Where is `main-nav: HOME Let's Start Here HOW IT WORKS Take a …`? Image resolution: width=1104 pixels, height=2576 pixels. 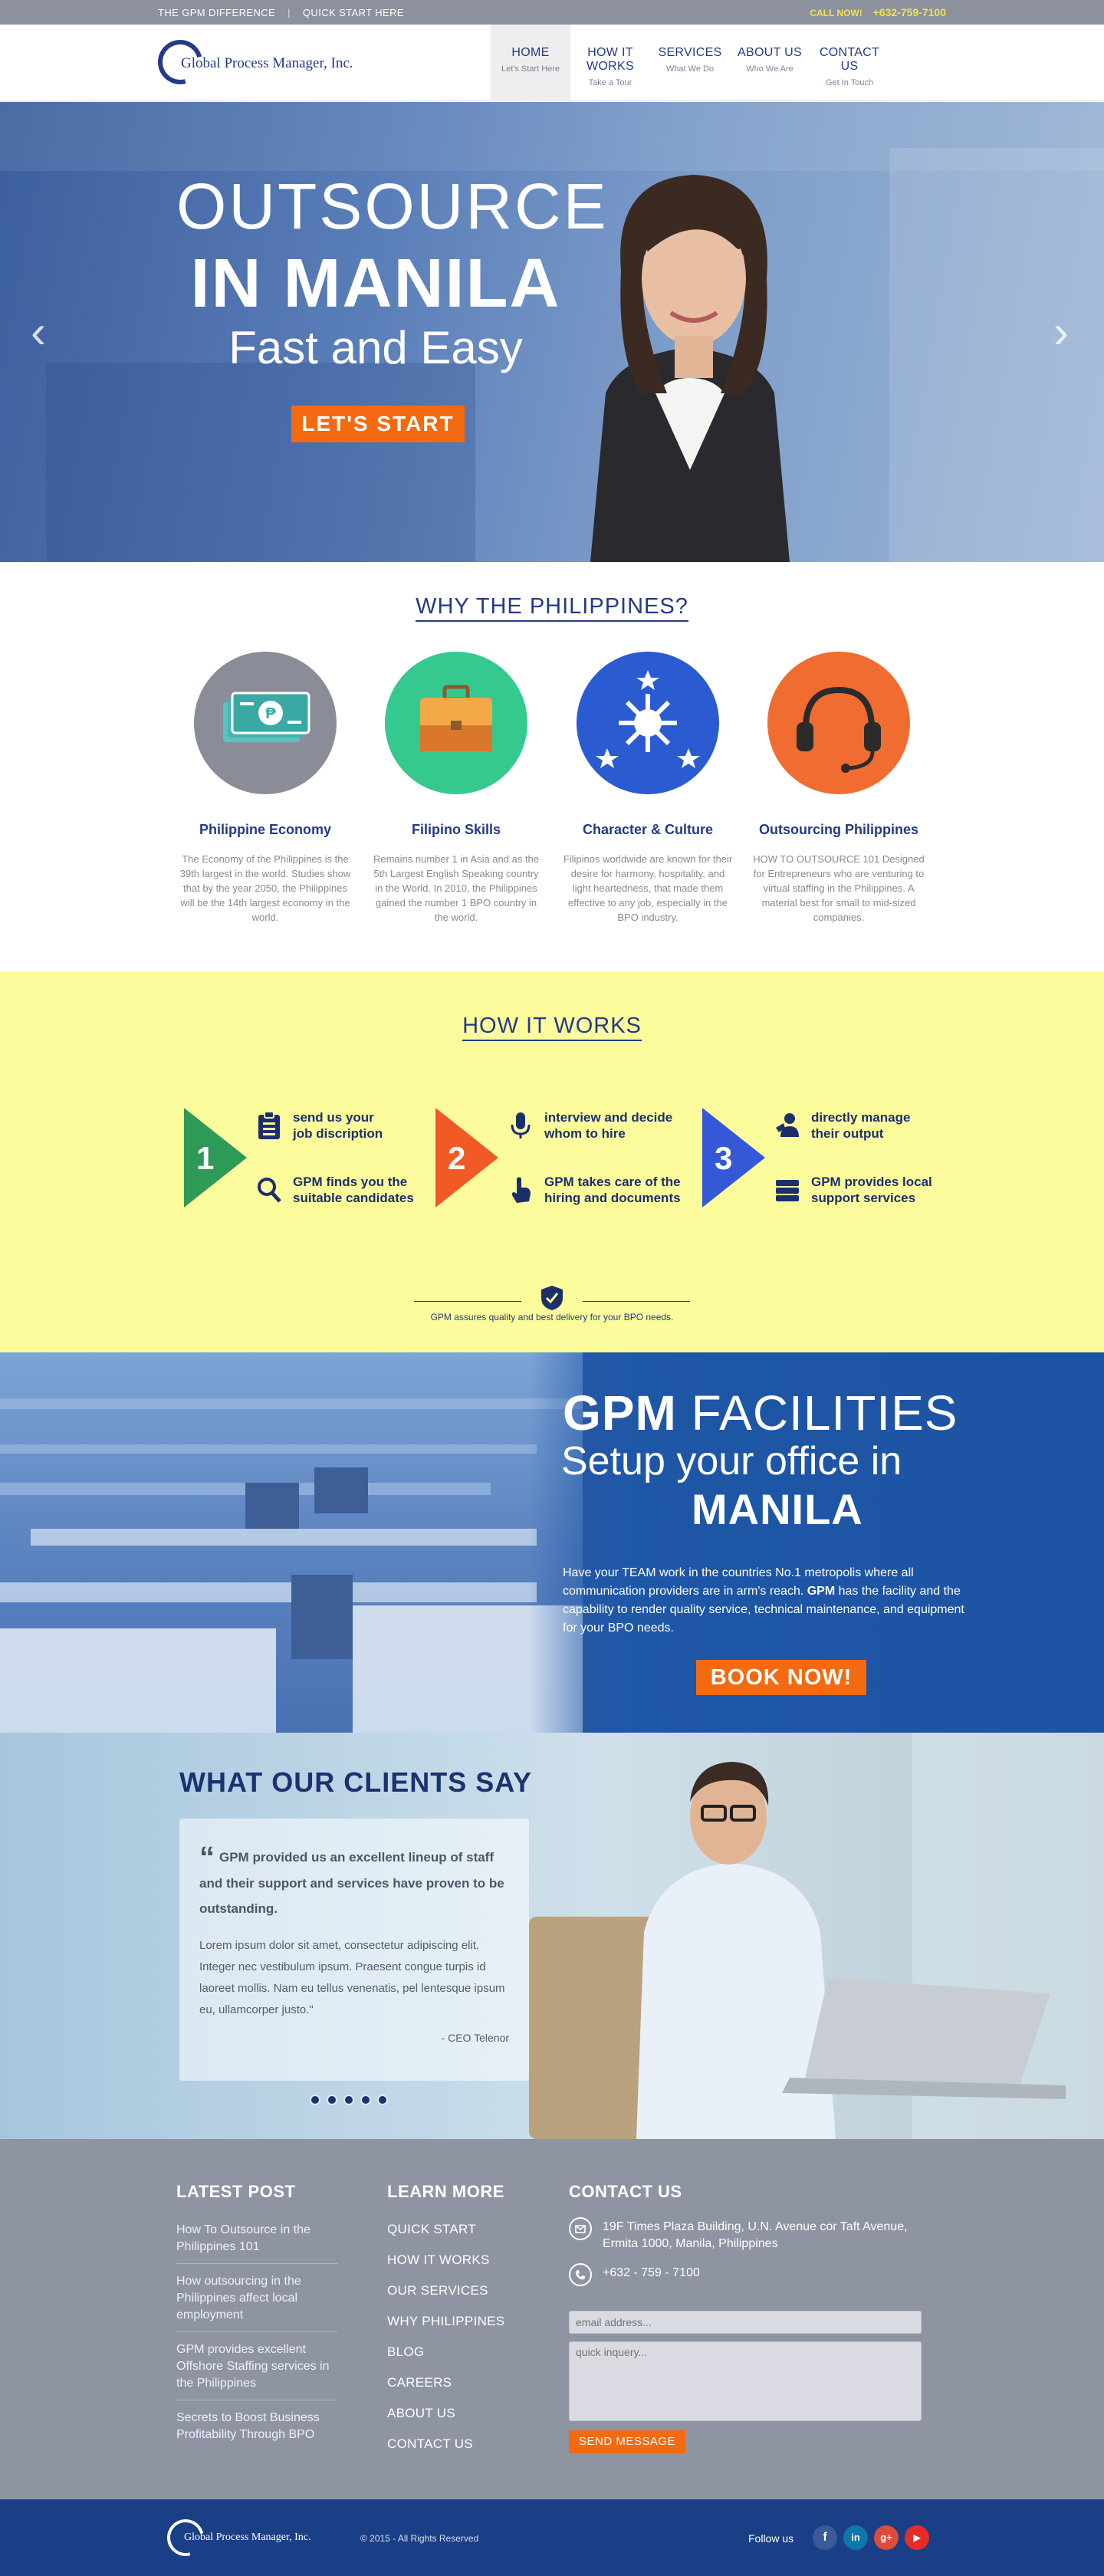 main-nav: HOME Let's Start Here HOW IT WORKS Take a … is located at coordinates (690, 63).